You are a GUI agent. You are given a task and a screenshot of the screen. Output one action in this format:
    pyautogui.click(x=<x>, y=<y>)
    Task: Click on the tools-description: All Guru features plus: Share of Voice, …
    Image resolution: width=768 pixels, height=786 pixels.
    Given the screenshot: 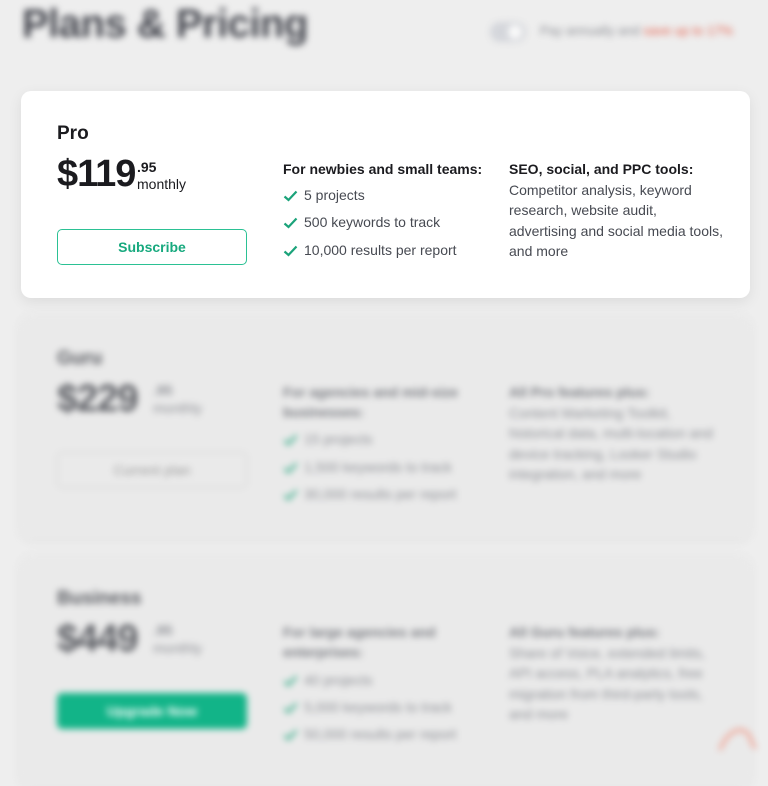 What is the action you would take?
    pyautogui.click(x=607, y=673)
    